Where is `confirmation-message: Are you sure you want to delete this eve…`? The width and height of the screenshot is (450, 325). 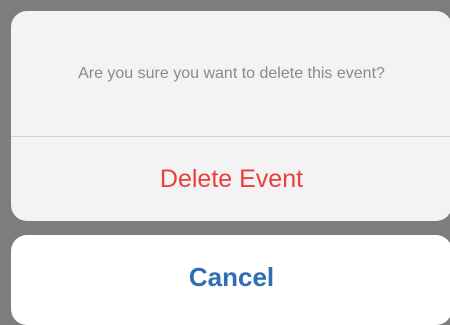
confirmation-message: Are you sure you want to delete this eve… is located at coordinates (231, 73).